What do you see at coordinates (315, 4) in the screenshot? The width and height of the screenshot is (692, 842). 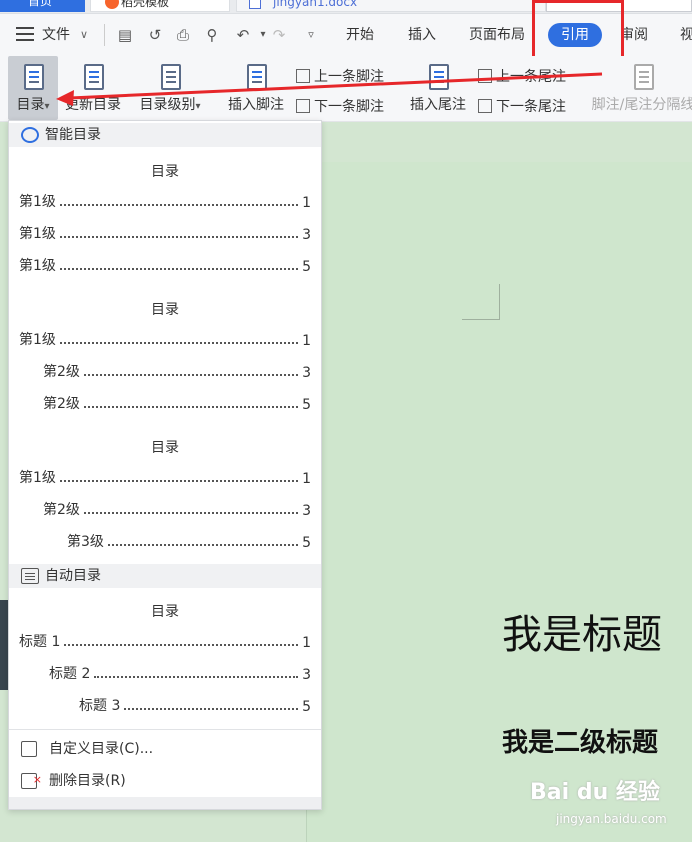 I see `tab-document-label: jingyan1.docx` at bounding box center [315, 4].